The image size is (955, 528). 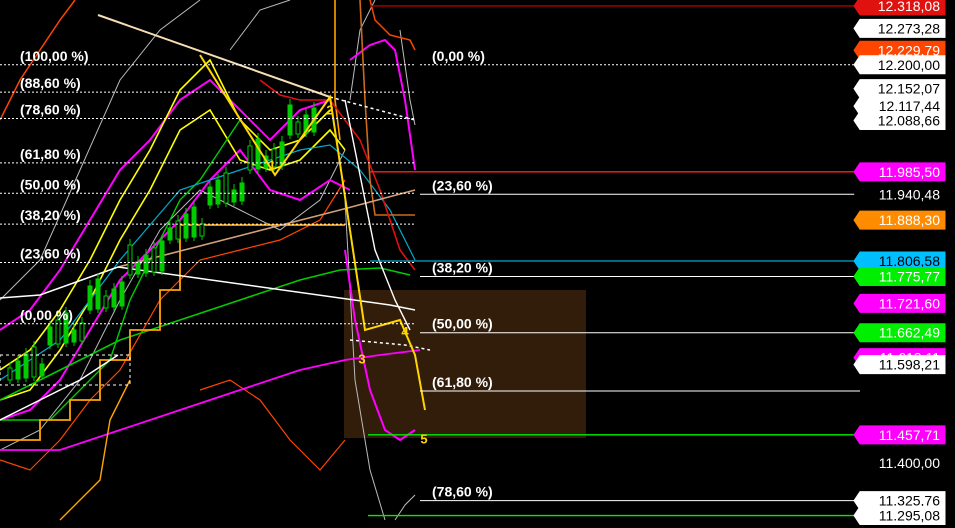 I want to click on price-tag: 11.775,77, so click(x=899, y=276).